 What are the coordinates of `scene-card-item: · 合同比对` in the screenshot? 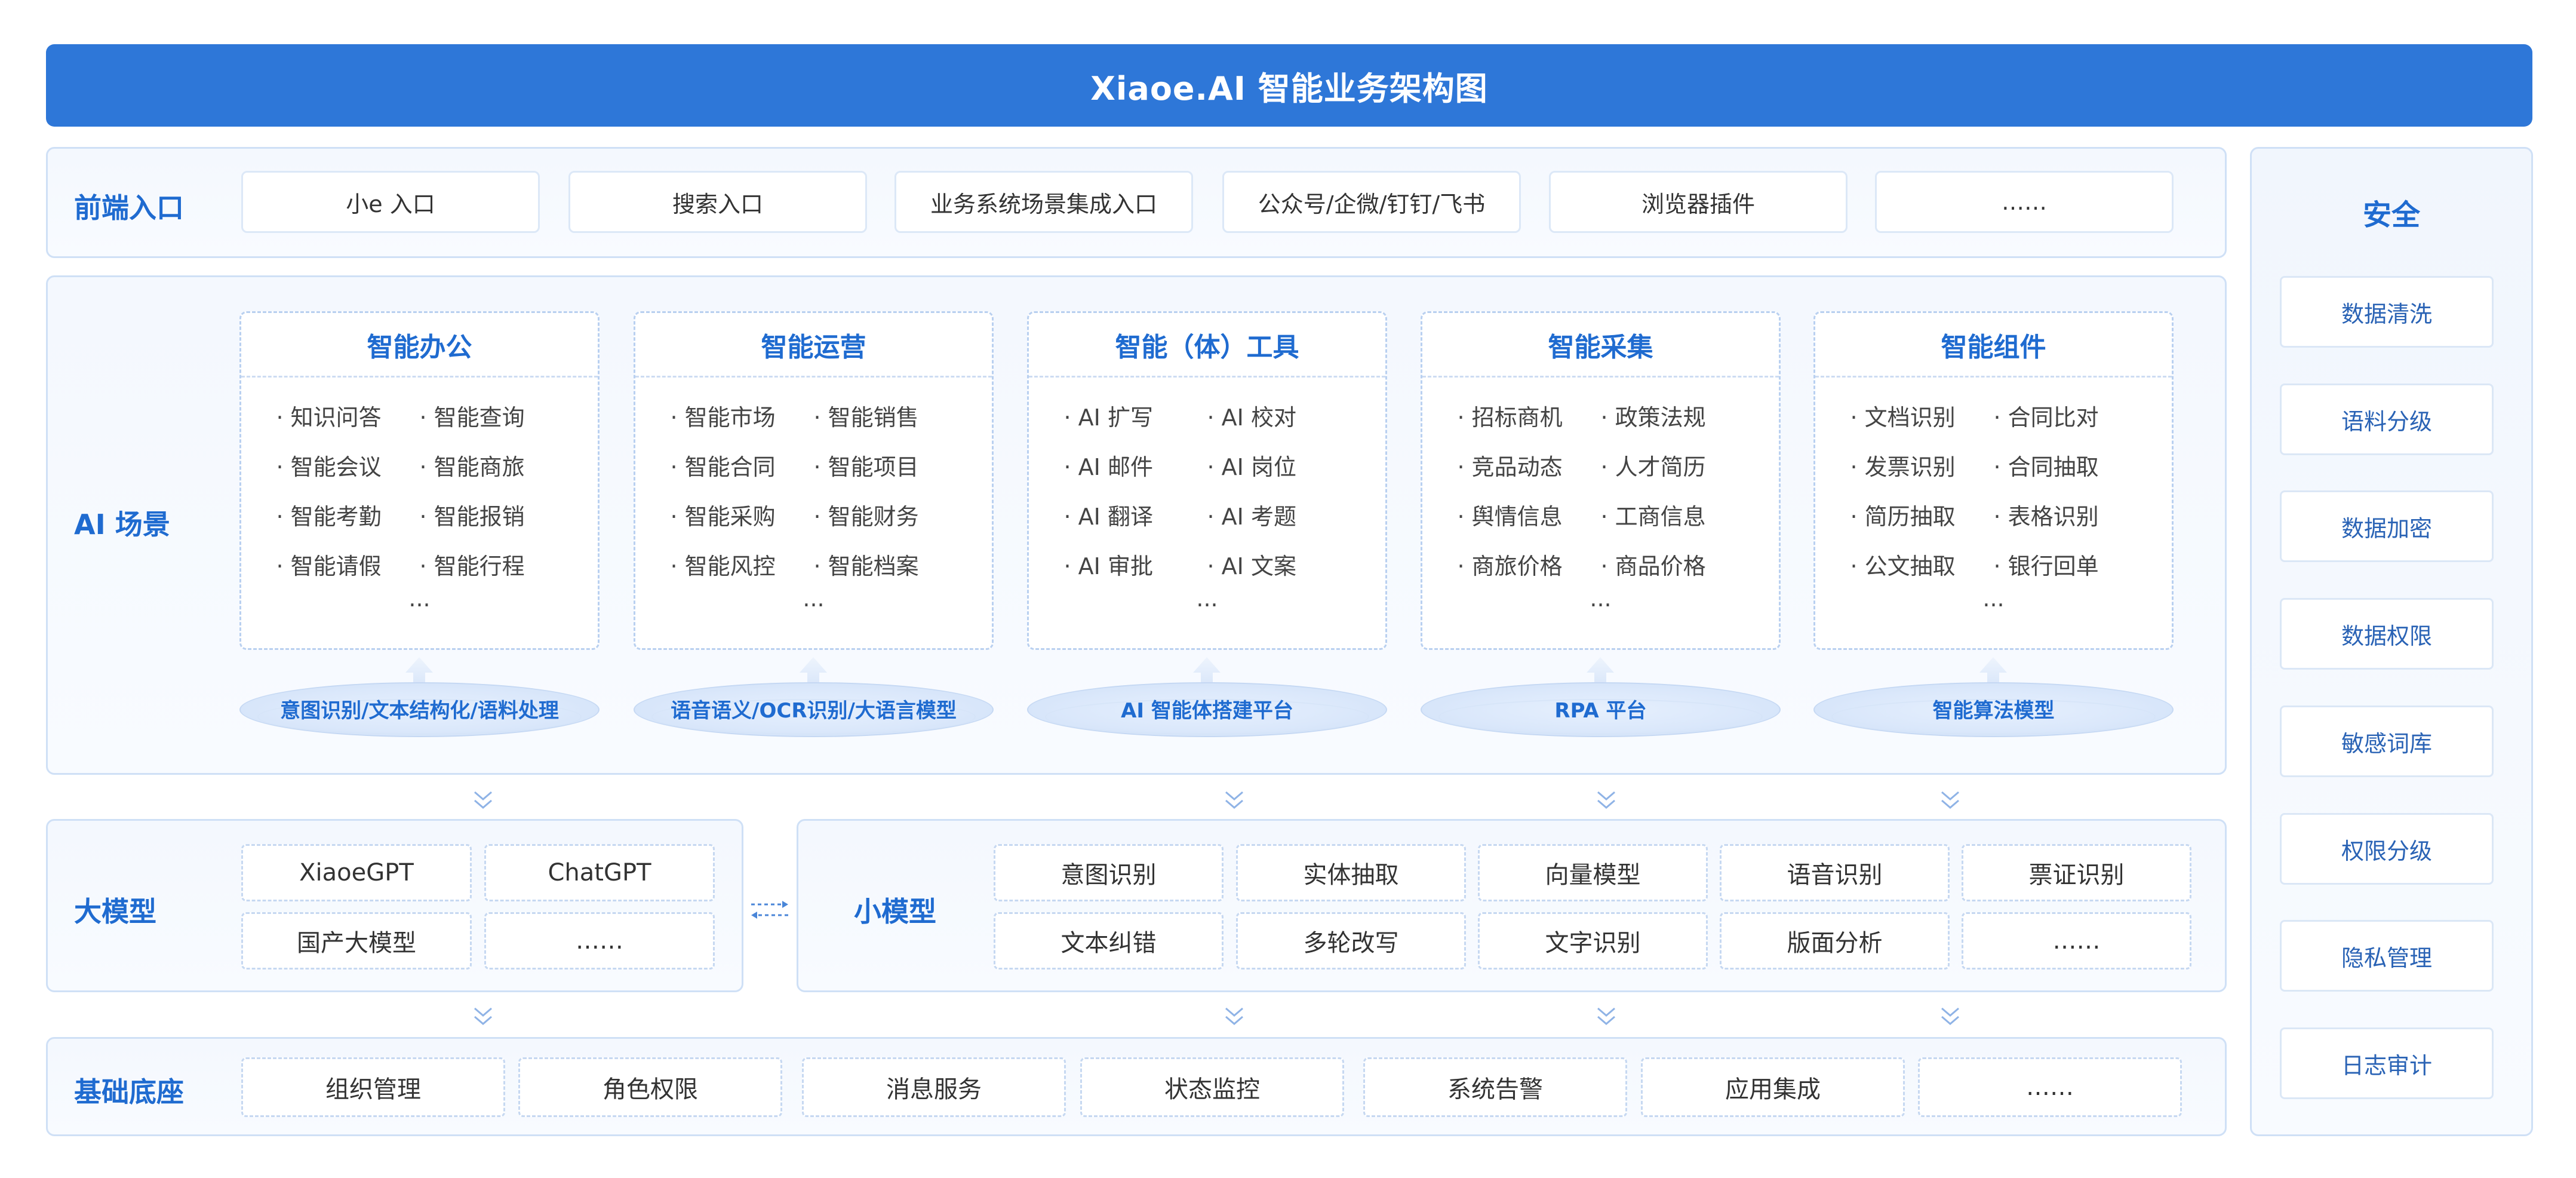 It's located at (2046, 417).